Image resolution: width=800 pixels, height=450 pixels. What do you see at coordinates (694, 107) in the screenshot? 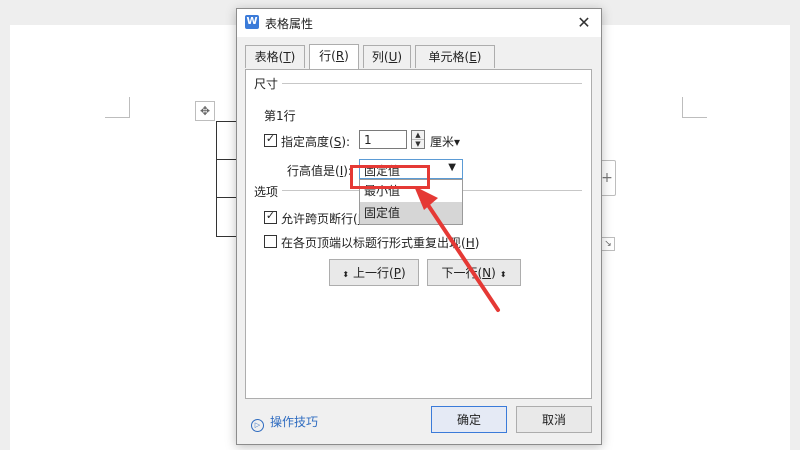
I see `page-margin-corner-right` at bounding box center [694, 107].